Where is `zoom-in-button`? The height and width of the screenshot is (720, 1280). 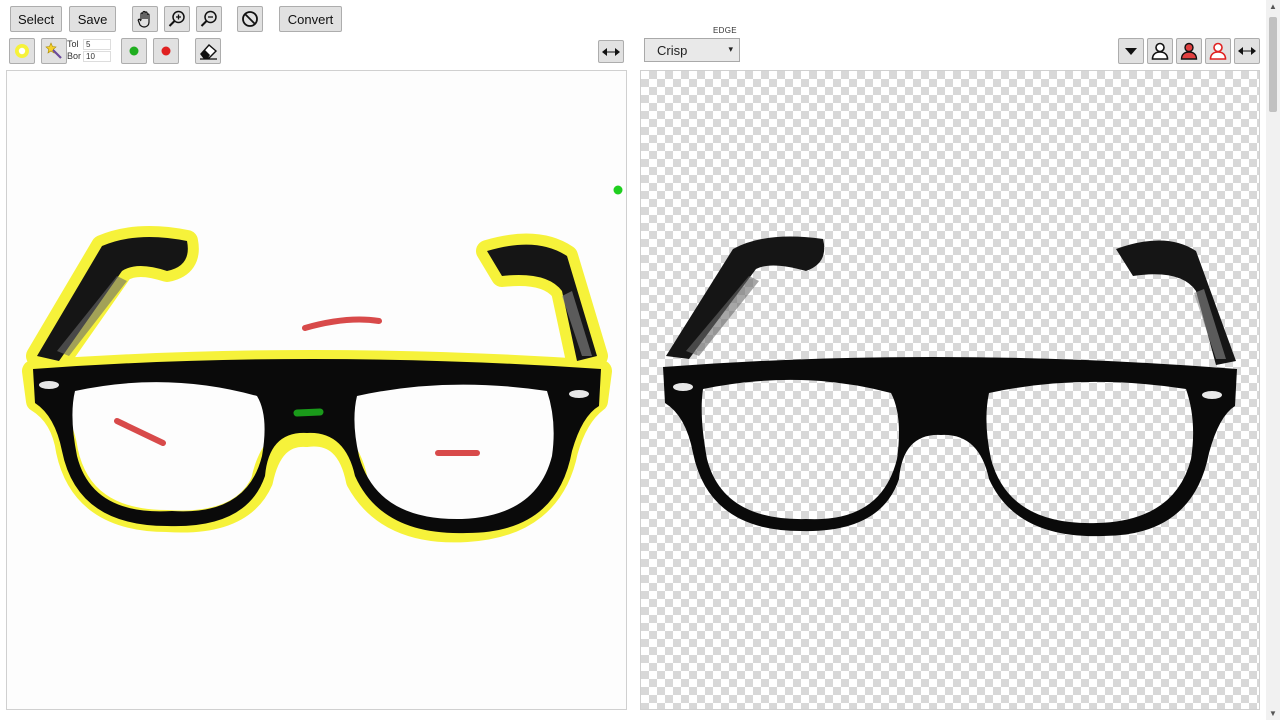 zoom-in-button is located at coordinates (177, 19).